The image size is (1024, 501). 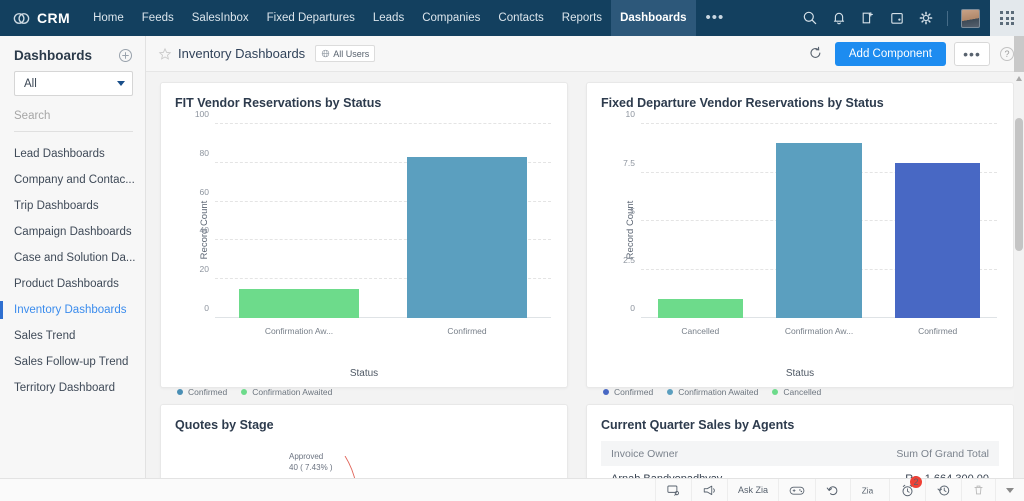 I want to click on column-header-invoice-owner: Invoice Owner, so click(x=644, y=454).